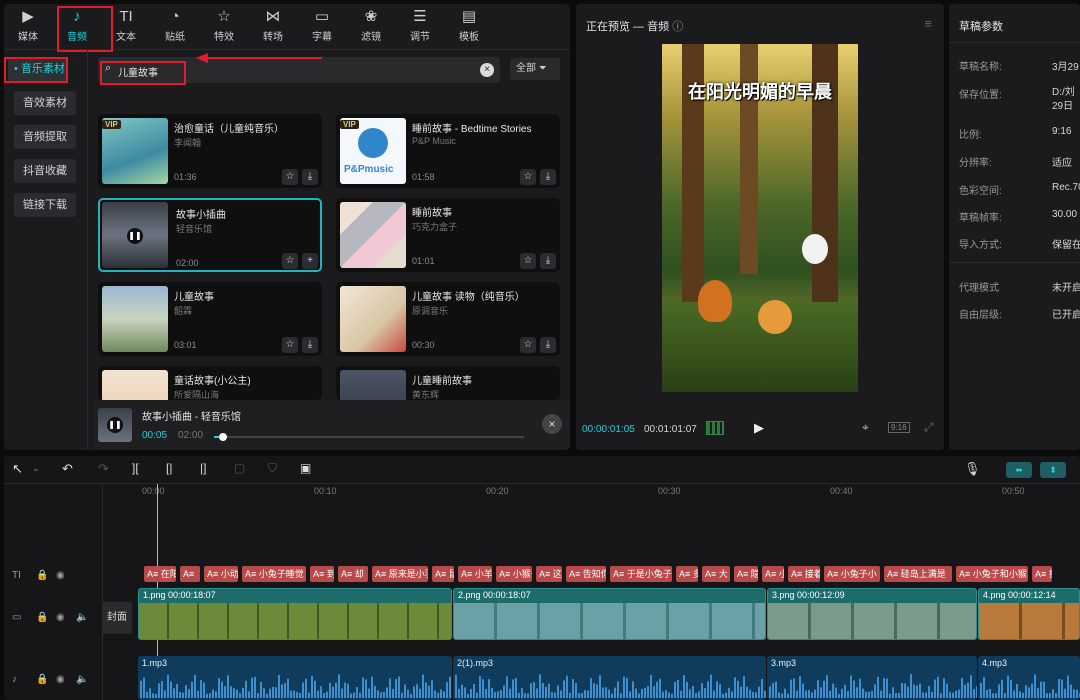 Image resolution: width=1080 pixels, height=700 pixels. I want to click on text-clip: A≡ 小兔子睡觉, so click(274, 574).